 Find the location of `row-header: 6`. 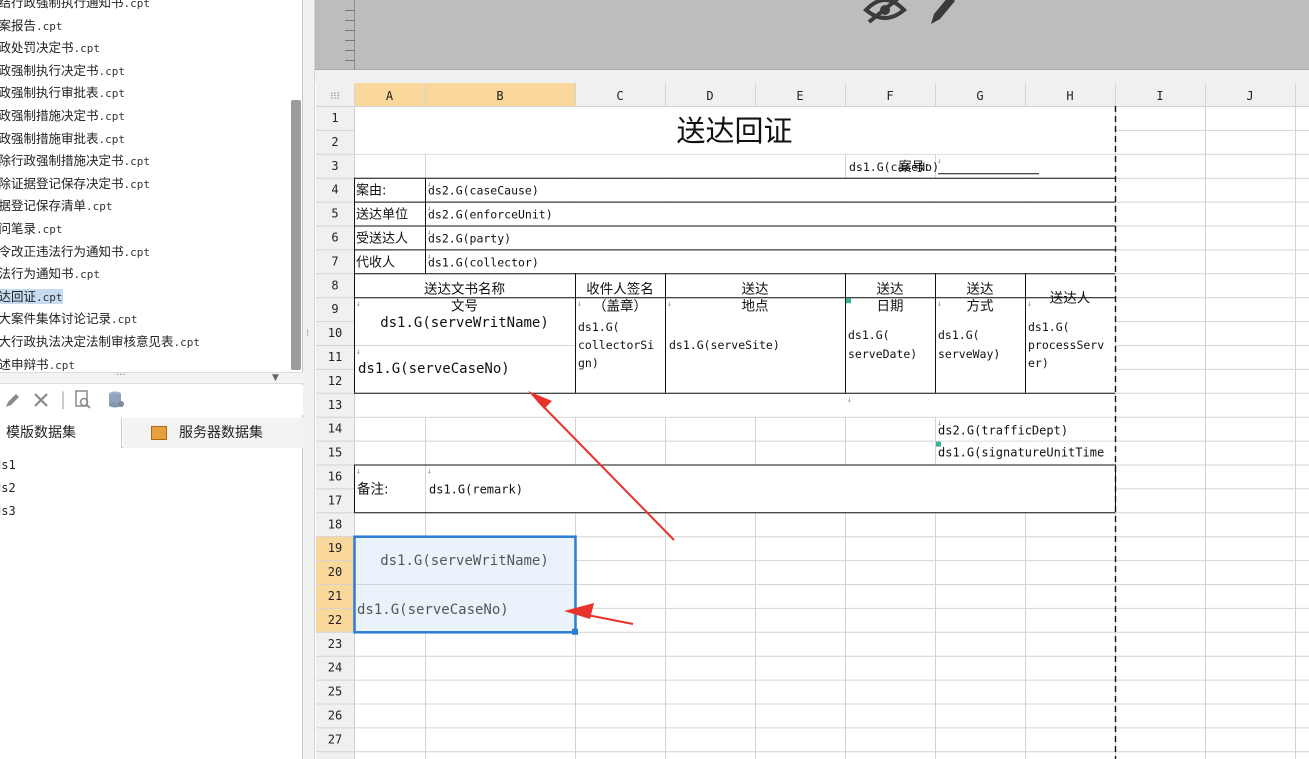

row-header: 6 is located at coordinates (334, 238).